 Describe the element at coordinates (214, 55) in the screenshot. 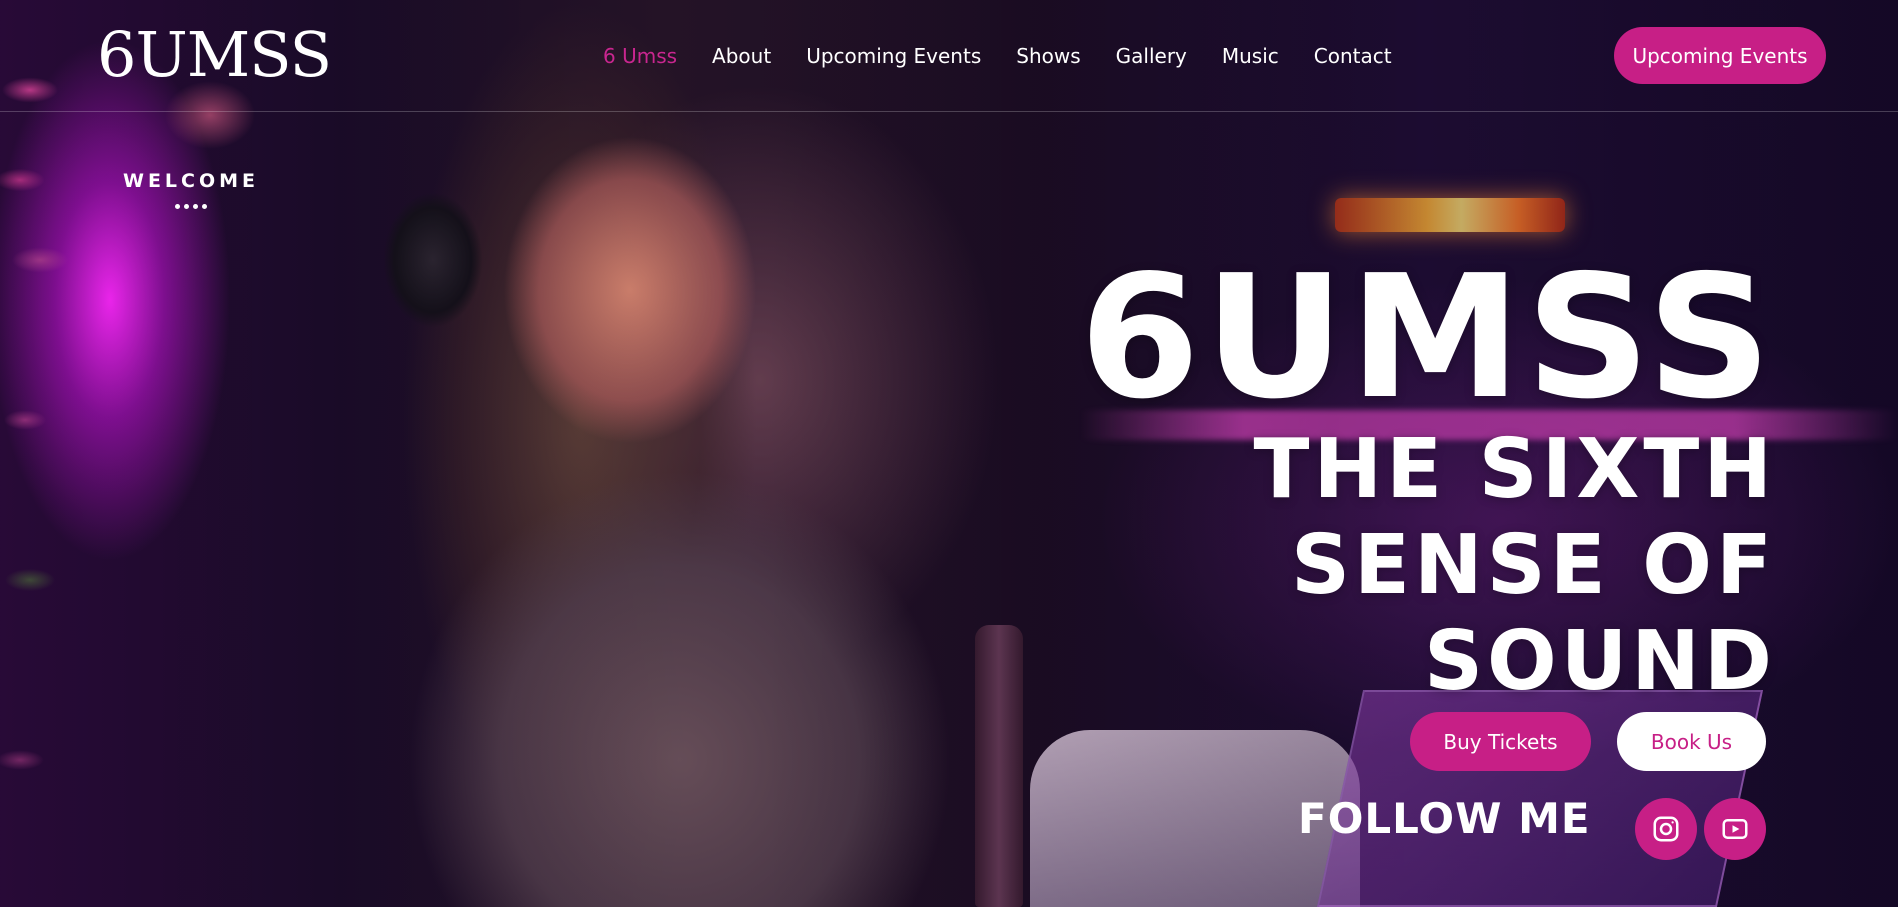

I see `site-logo: 6UMSS` at that location.